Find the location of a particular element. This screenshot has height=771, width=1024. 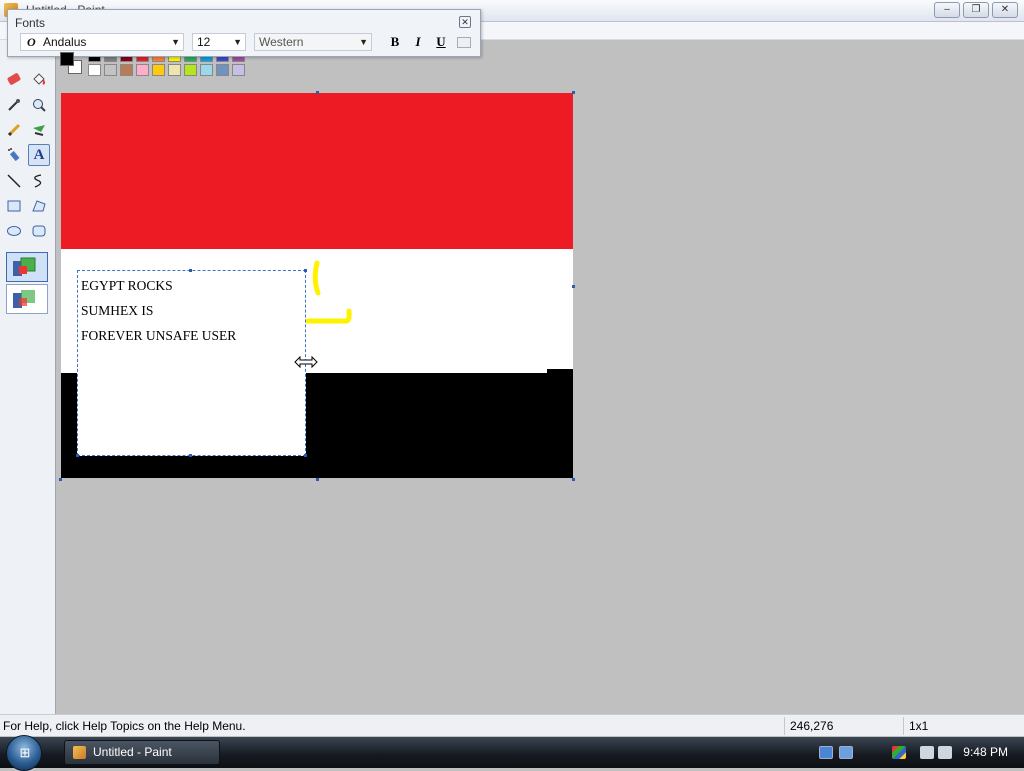

show-desktop-icon is located at coordinates (826, 752).